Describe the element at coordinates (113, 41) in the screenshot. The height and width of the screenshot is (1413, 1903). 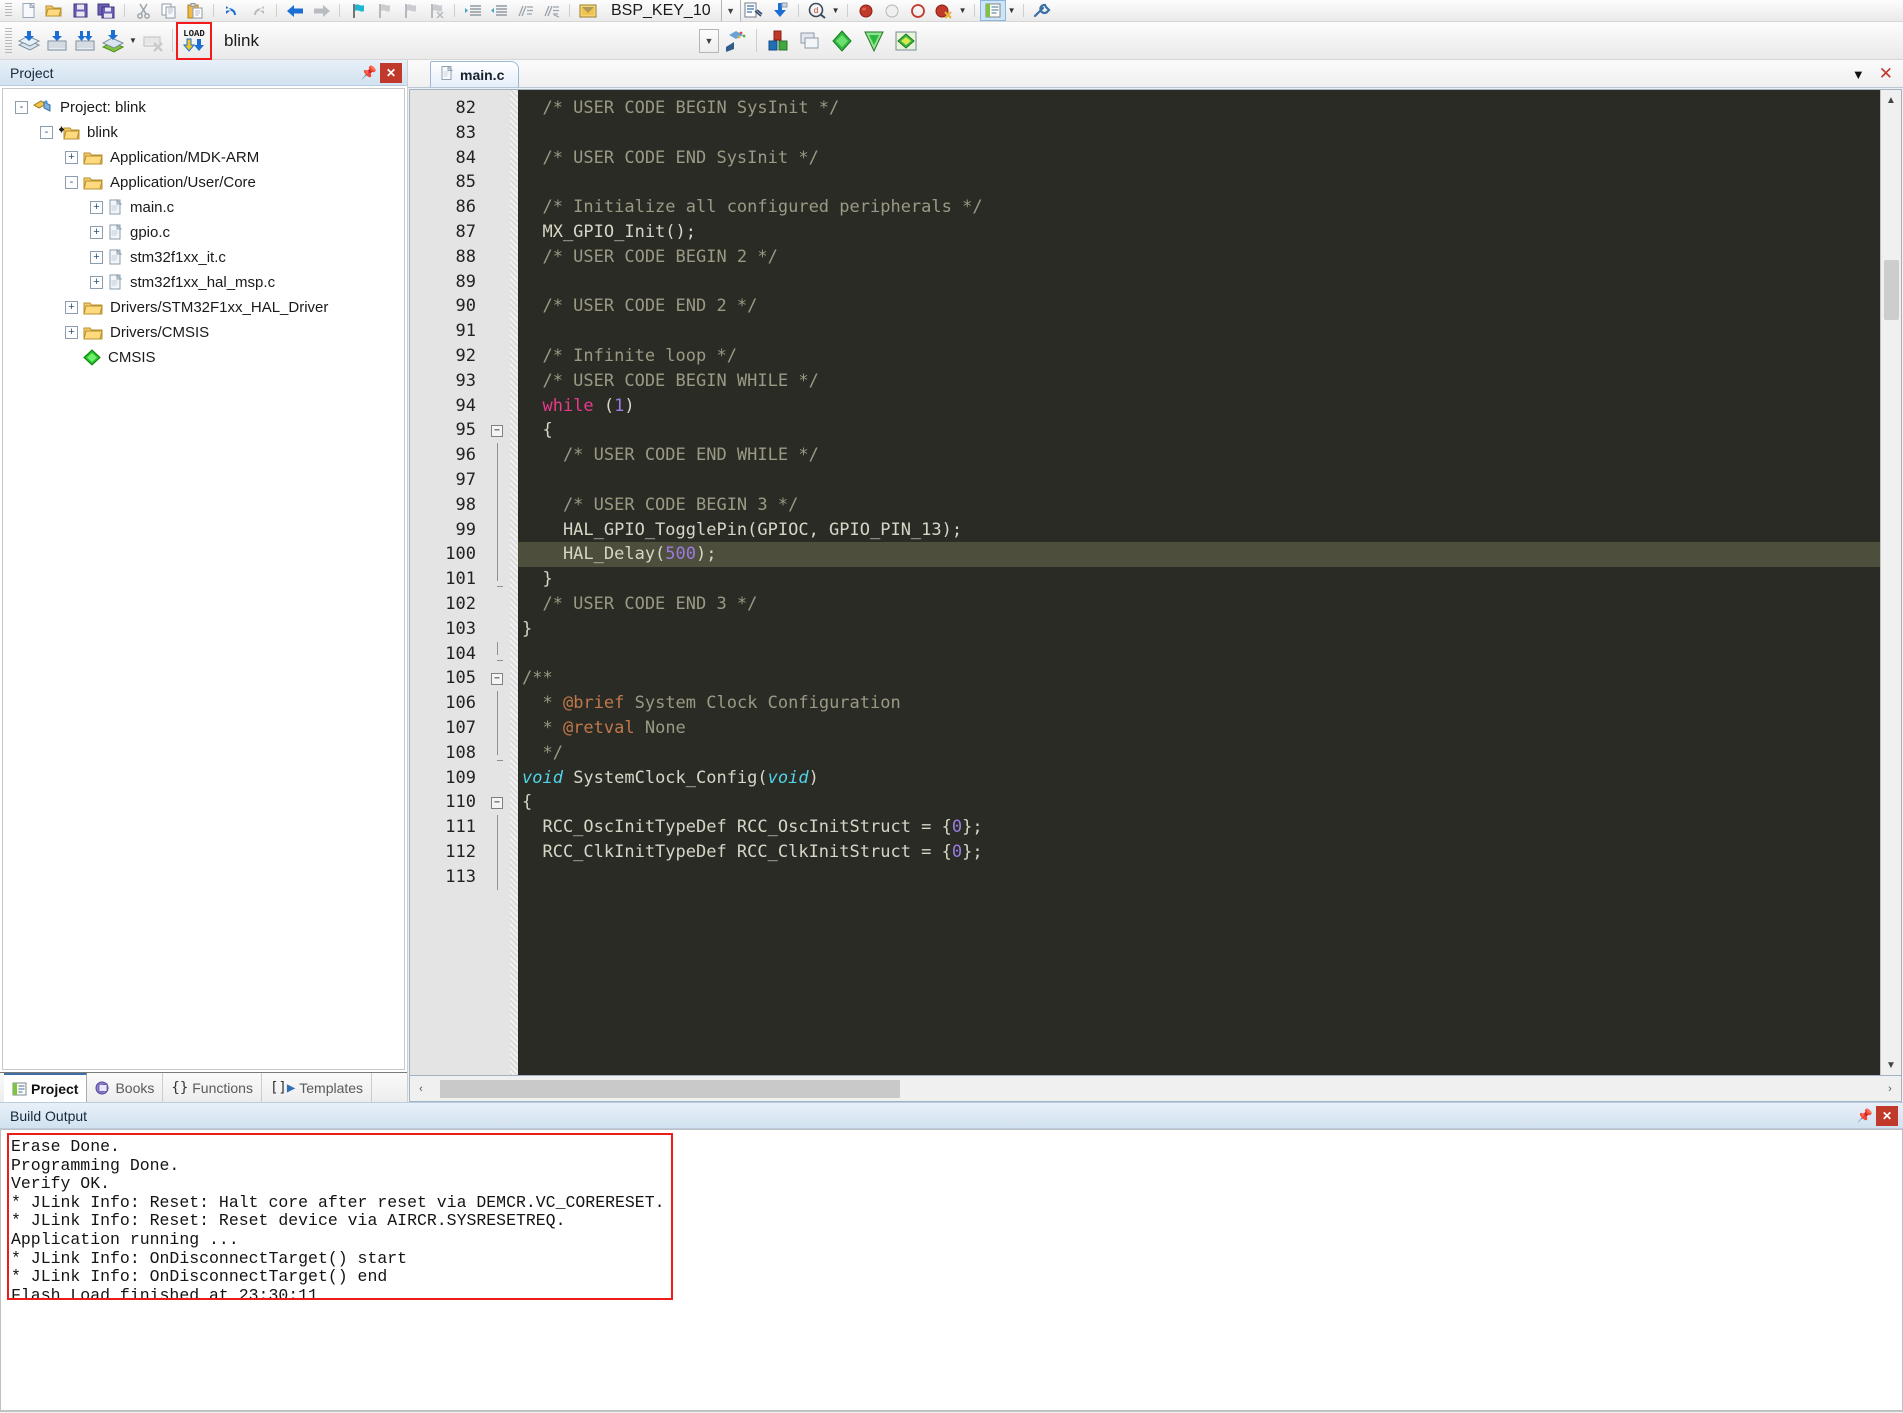
I see `batch-build-icon` at that location.